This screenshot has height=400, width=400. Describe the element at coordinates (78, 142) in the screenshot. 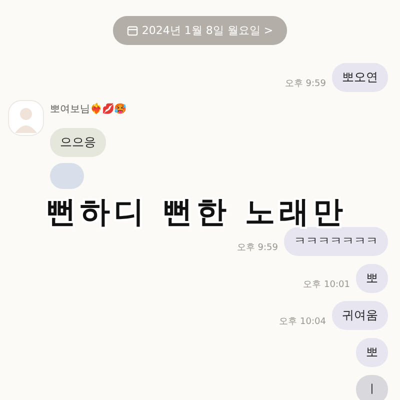

I see `message-bubble: 으으응` at that location.